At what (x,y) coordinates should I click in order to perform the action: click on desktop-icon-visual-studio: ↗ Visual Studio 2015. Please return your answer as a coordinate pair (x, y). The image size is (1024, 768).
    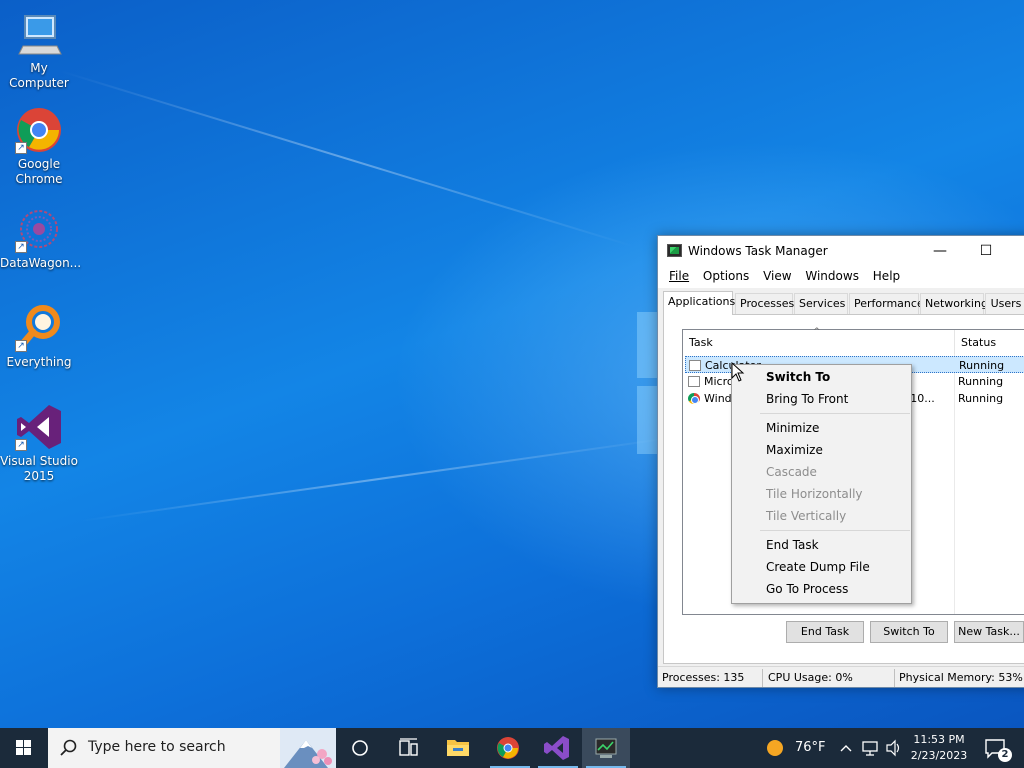
    Looking at the image, I should click on (39, 443).